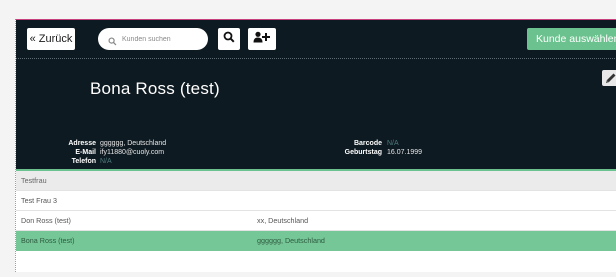 The width and height of the screenshot is (616, 277). Describe the element at coordinates (162, 39) in the screenshot. I see `search-input` at that location.